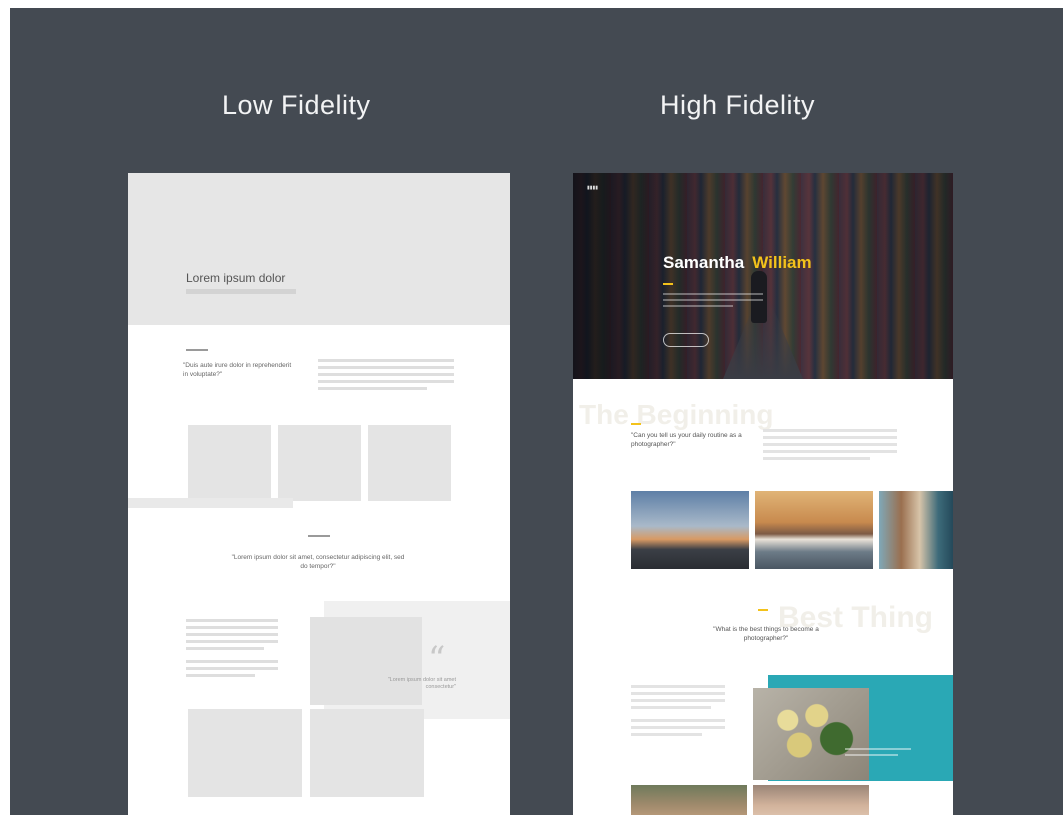  What do you see at coordinates (811, 800) in the screenshot?
I see `hifi-photo-portrait-child` at bounding box center [811, 800].